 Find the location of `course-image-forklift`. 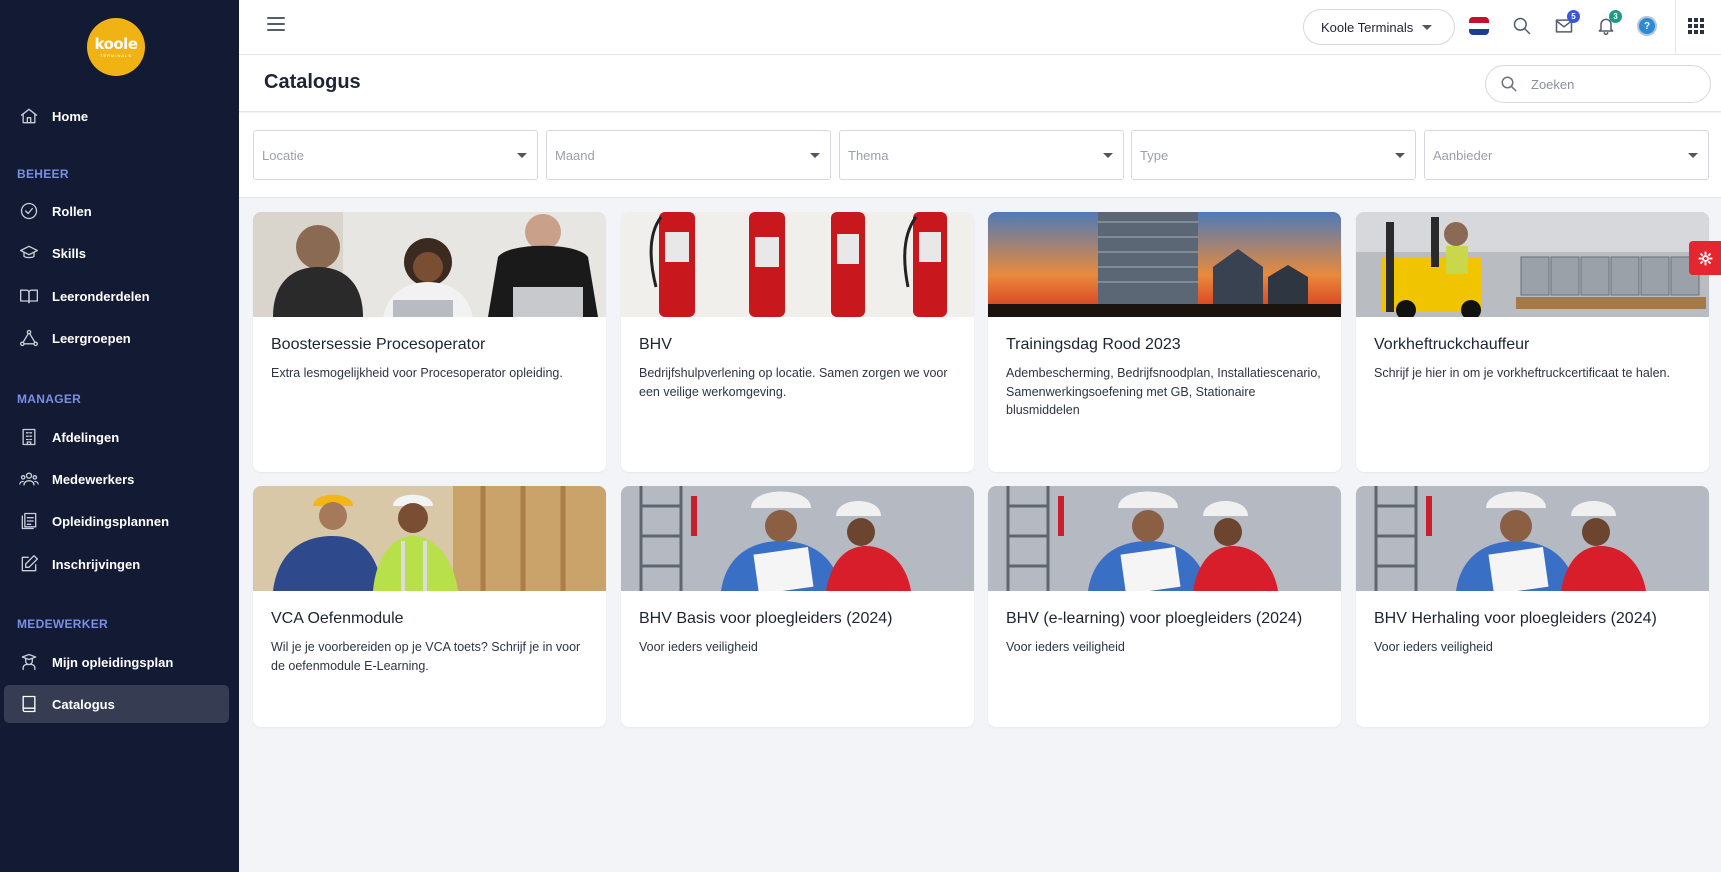

course-image-forklift is located at coordinates (1532, 264).